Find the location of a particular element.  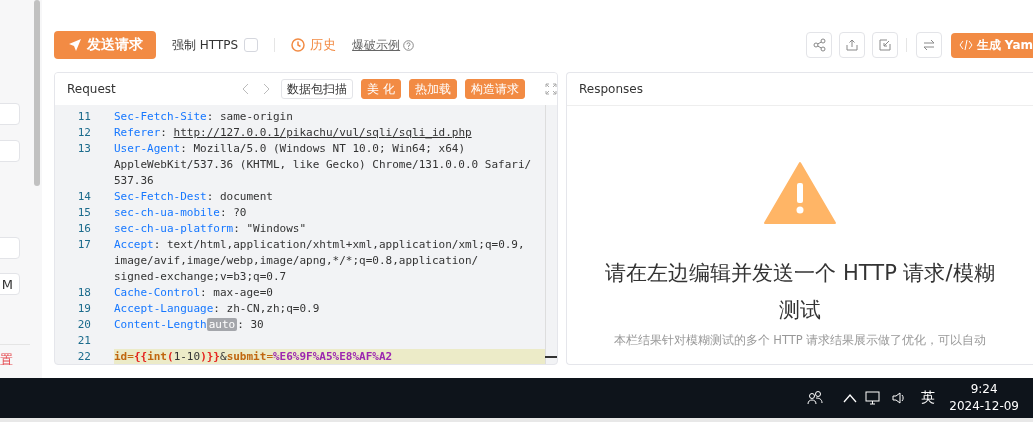

send-icon is located at coordinates (74, 45).